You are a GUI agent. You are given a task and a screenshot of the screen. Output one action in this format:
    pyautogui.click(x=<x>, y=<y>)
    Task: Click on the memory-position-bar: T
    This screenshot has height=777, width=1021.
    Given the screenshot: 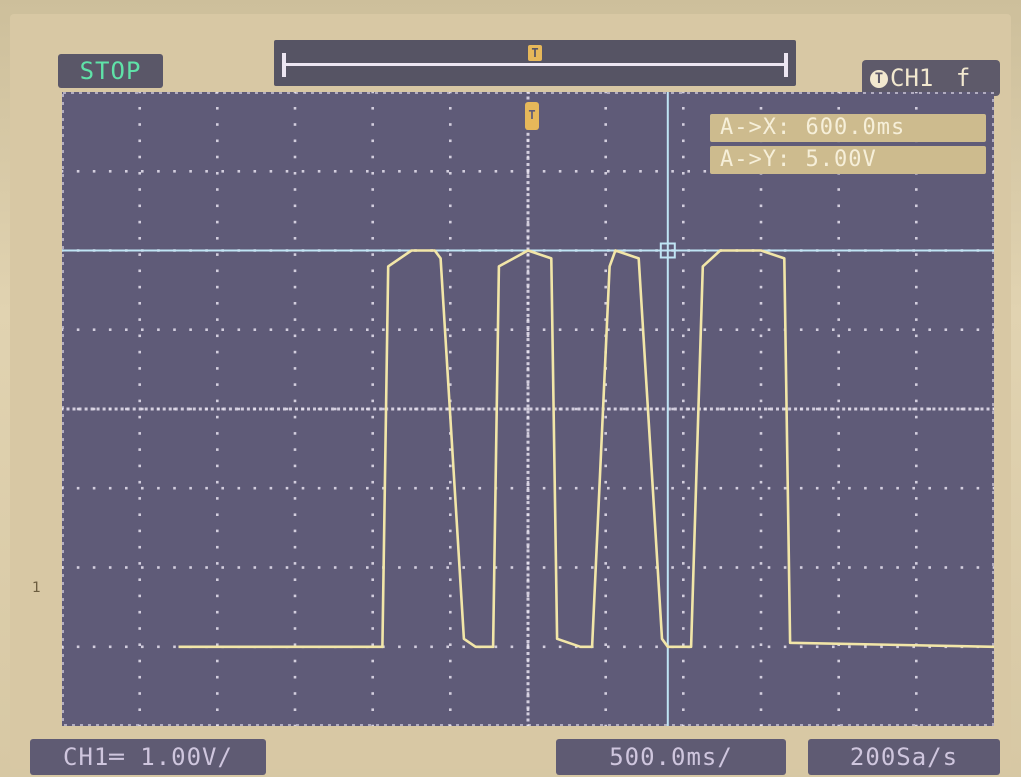 What is the action you would take?
    pyautogui.click(x=535, y=63)
    